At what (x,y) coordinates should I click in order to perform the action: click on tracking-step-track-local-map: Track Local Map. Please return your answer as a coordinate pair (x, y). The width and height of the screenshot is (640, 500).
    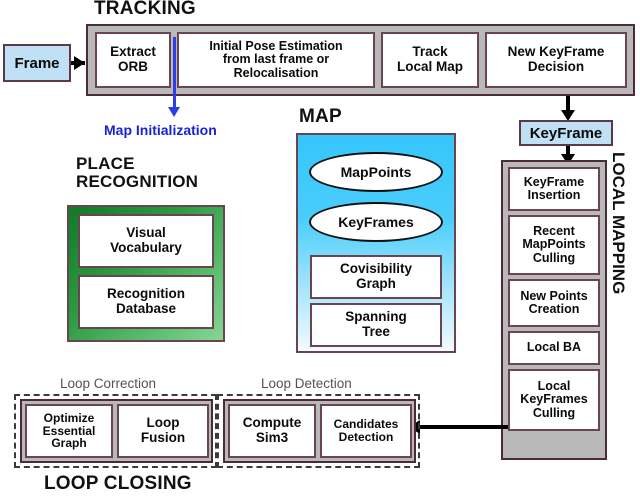
    Looking at the image, I should click on (430, 60).